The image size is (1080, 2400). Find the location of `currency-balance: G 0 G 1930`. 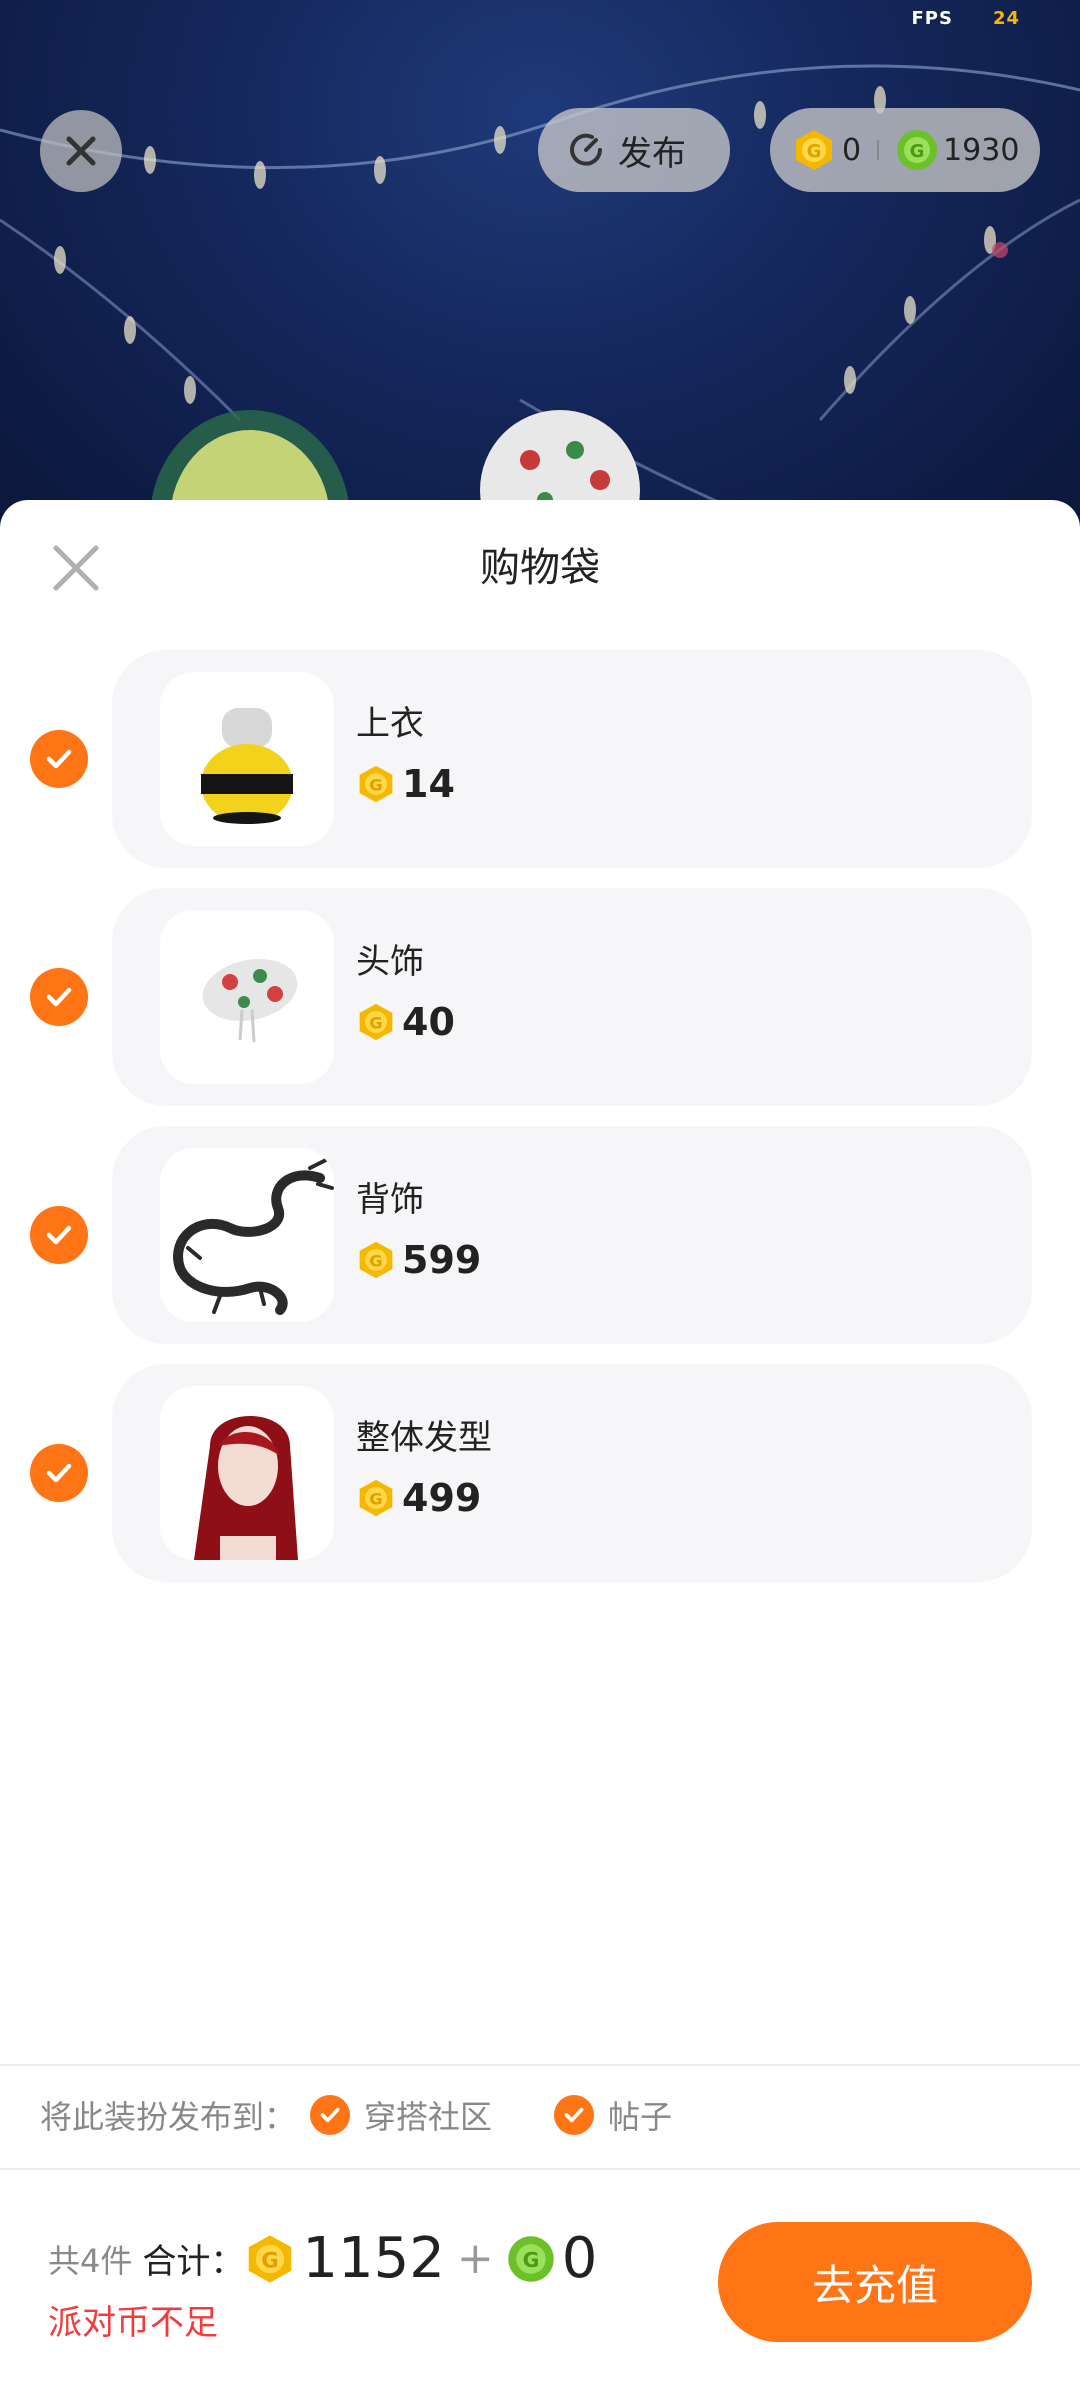

currency-balance: G 0 G 1930 is located at coordinates (905, 150).